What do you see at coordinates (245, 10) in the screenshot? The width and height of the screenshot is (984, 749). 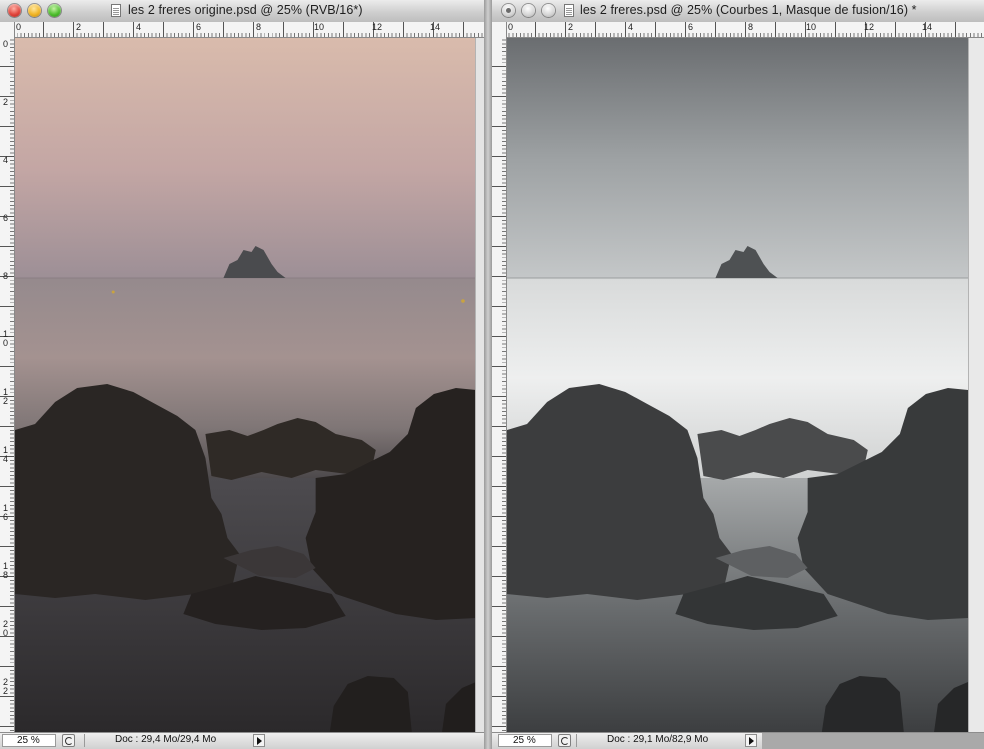 I see `window-title: les 2 freres origine.psd @ 25% (RVB/16*)` at bounding box center [245, 10].